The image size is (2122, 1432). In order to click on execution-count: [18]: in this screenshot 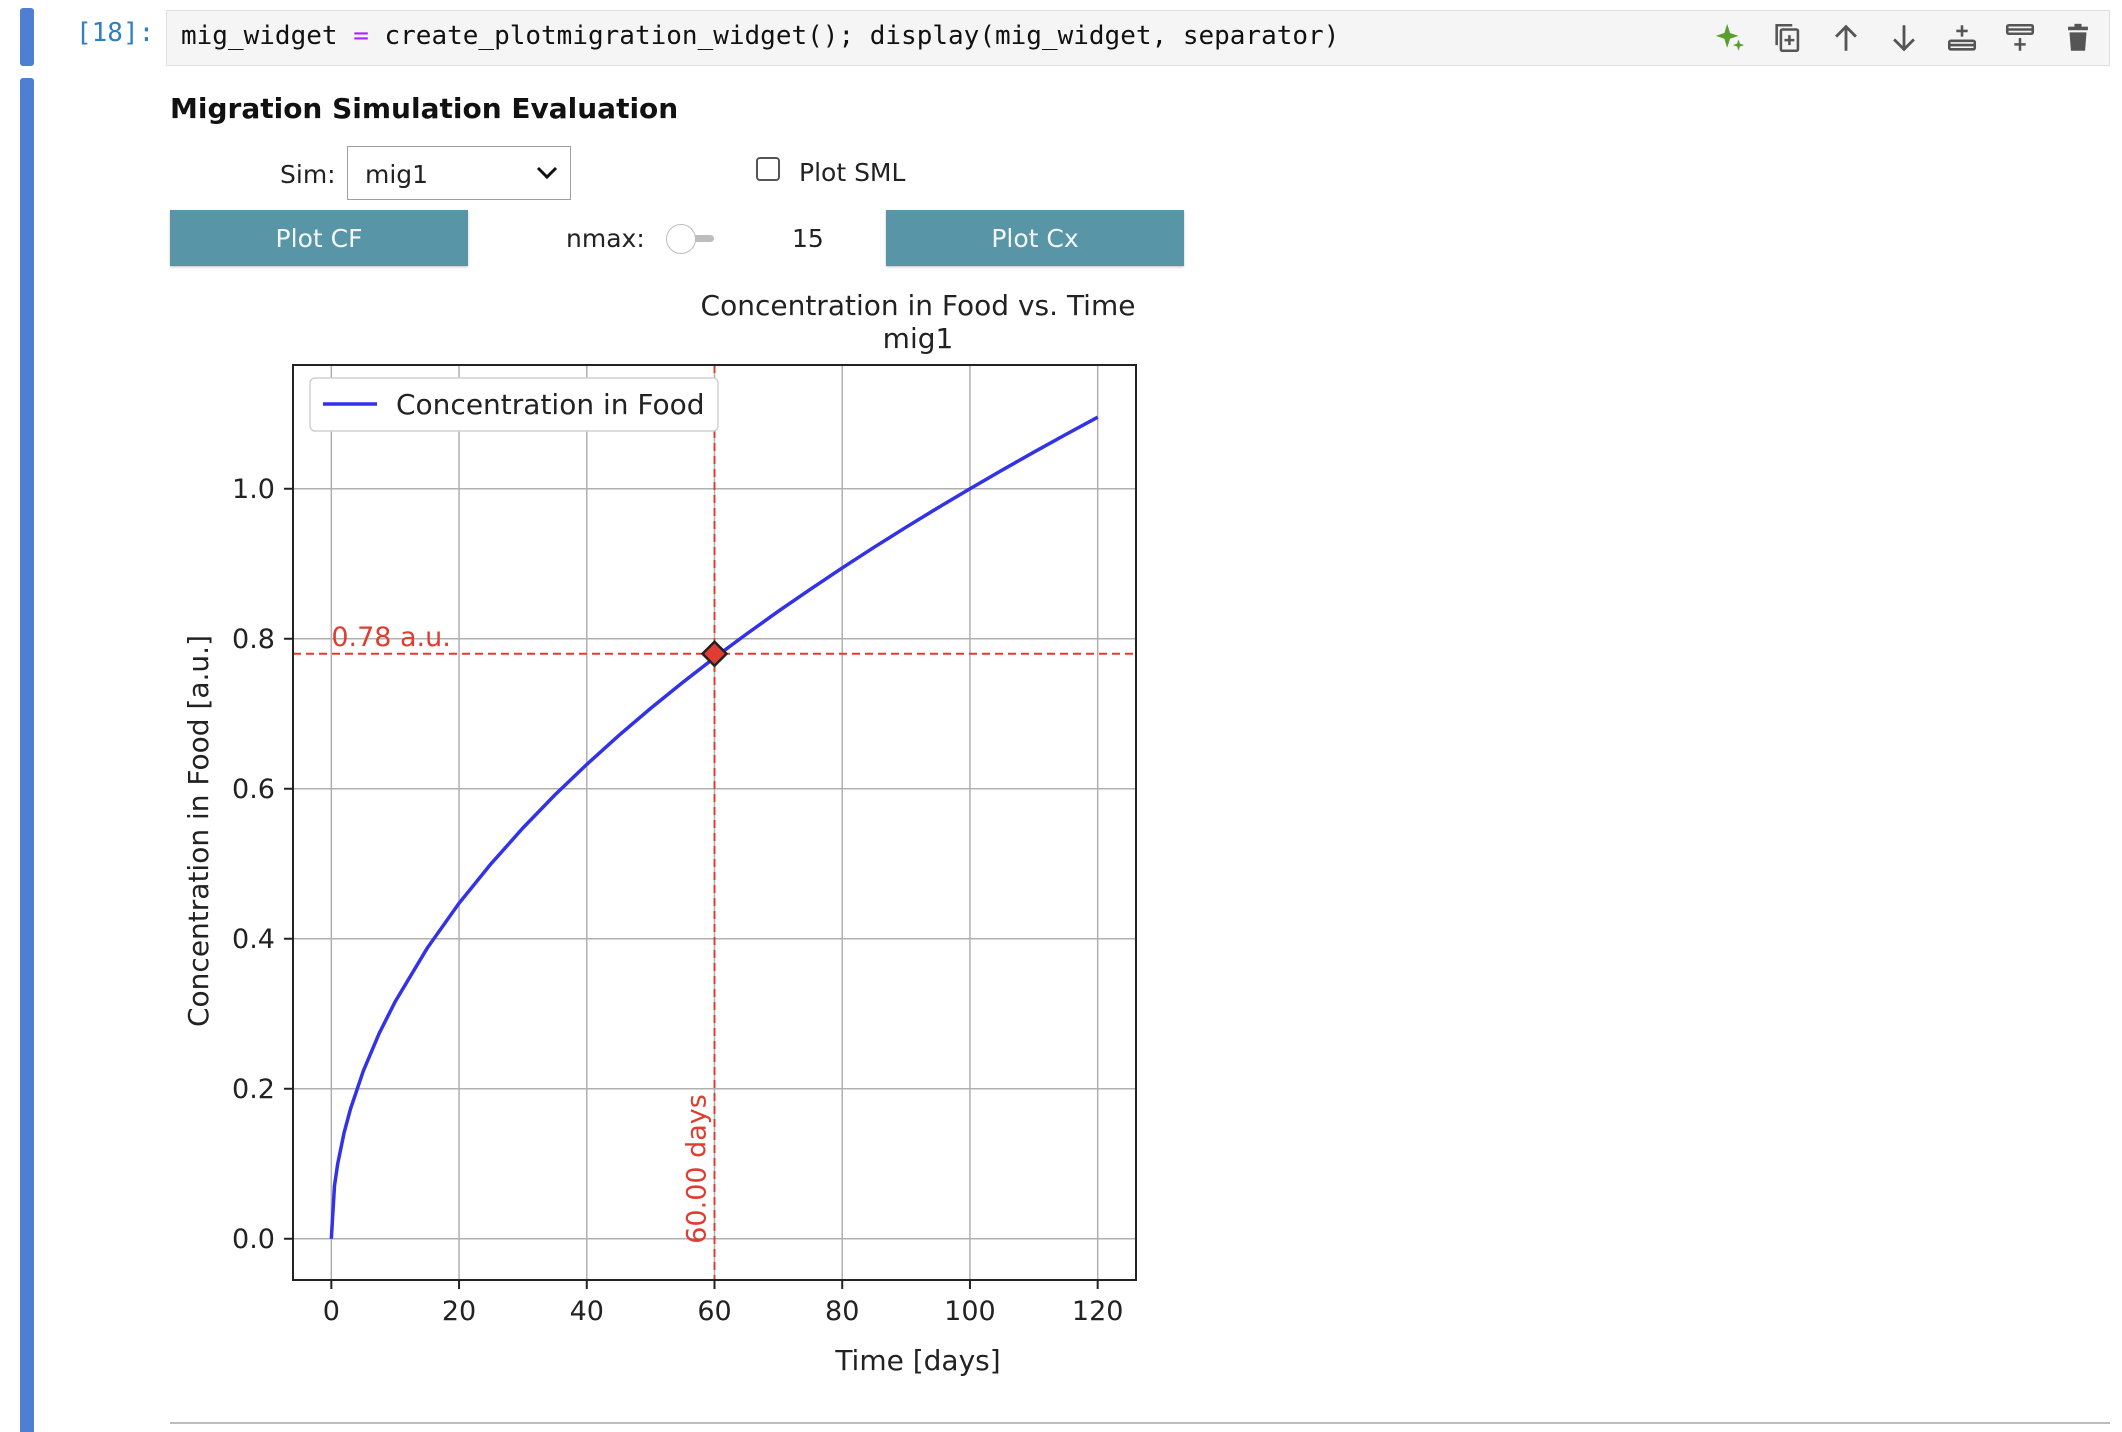, I will do `click(115, 33)`.